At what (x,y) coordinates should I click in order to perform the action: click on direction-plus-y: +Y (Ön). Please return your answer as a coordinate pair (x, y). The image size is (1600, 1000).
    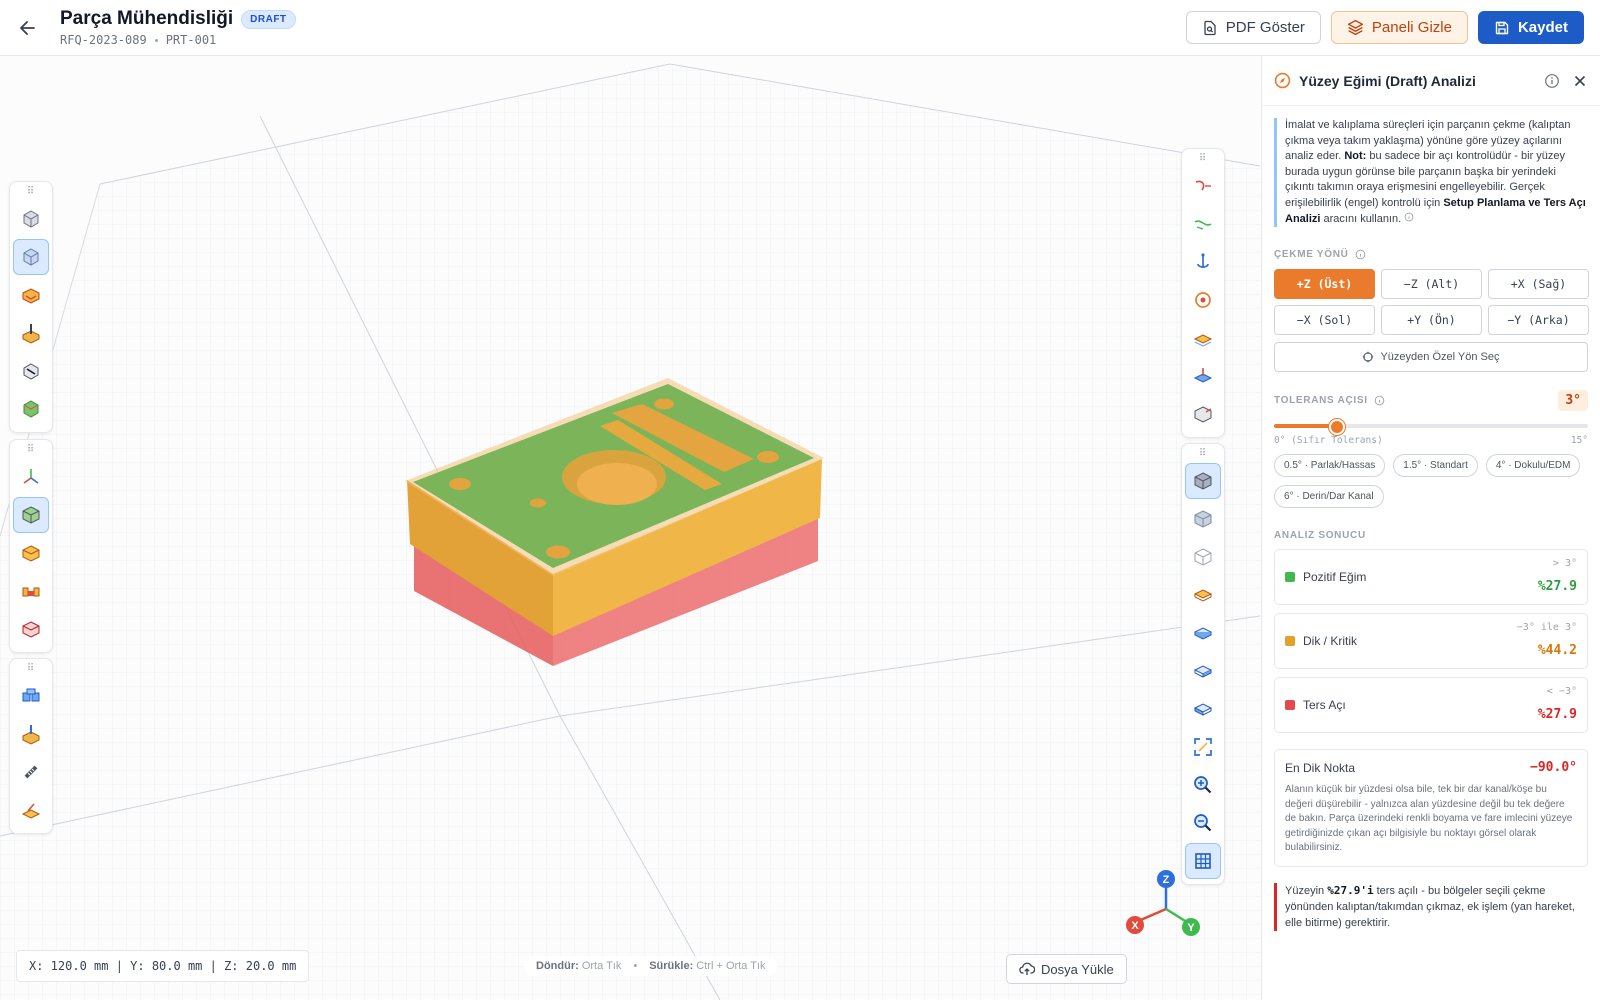
    Looking at the image, I should click on (1431, 320).